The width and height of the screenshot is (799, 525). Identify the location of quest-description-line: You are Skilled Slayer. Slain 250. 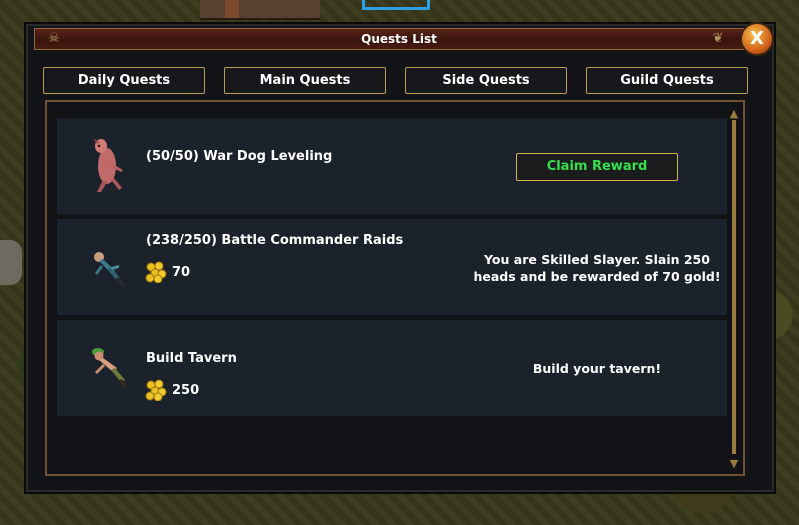
(597, 259).